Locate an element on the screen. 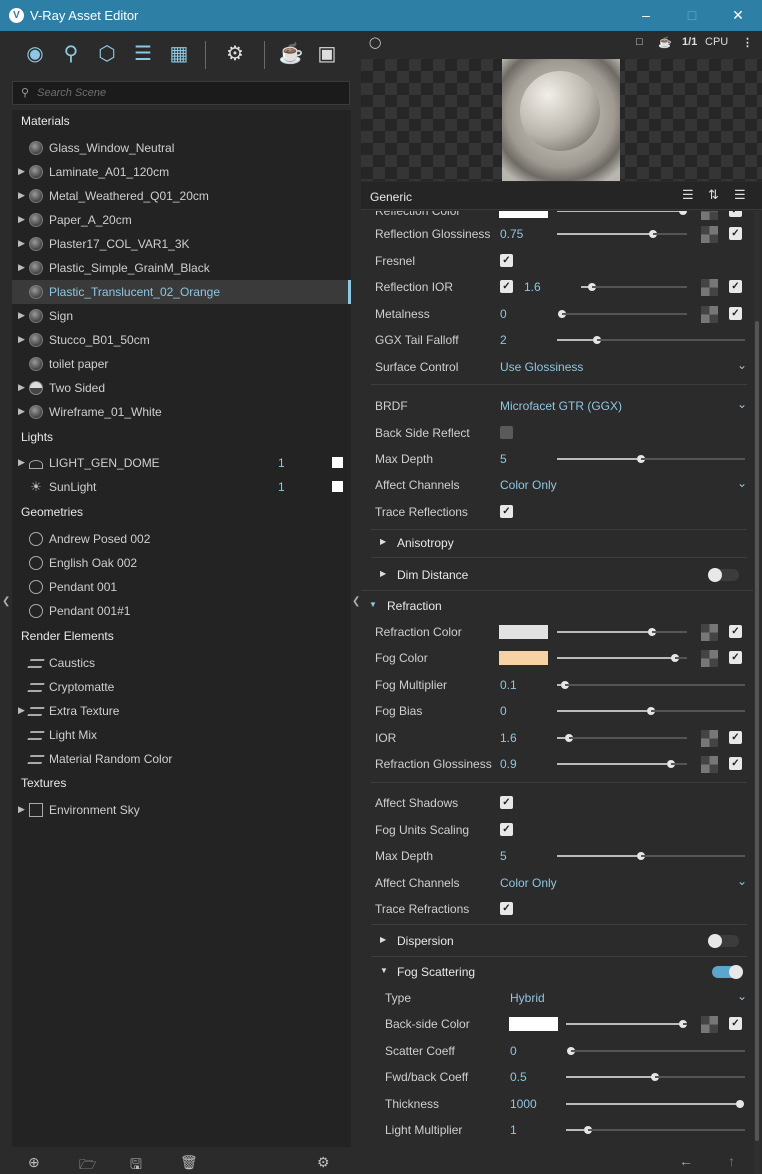  preview-ratio: 1/1 is located at coordinates (689, 42).